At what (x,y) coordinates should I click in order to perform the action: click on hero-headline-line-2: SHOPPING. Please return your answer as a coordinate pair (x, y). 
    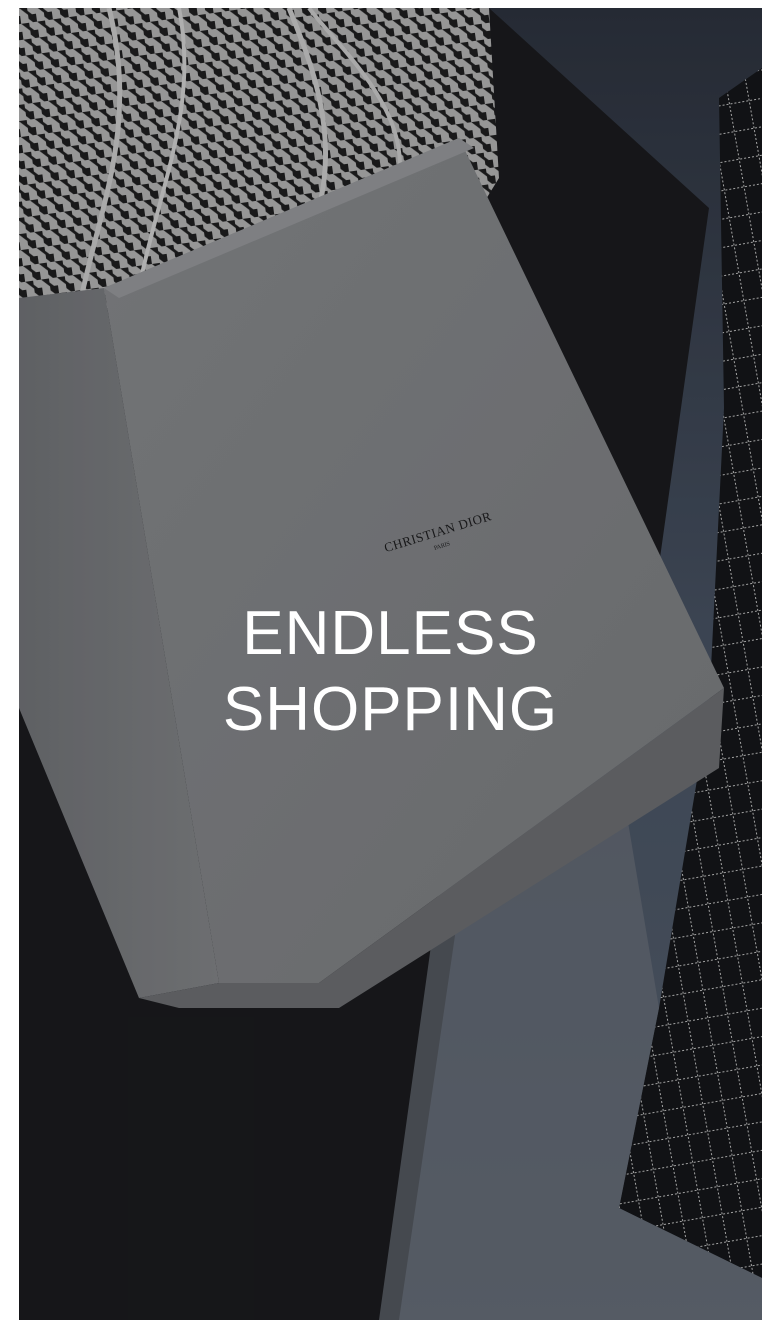
    Looking at the image, I should click on (390, 709).